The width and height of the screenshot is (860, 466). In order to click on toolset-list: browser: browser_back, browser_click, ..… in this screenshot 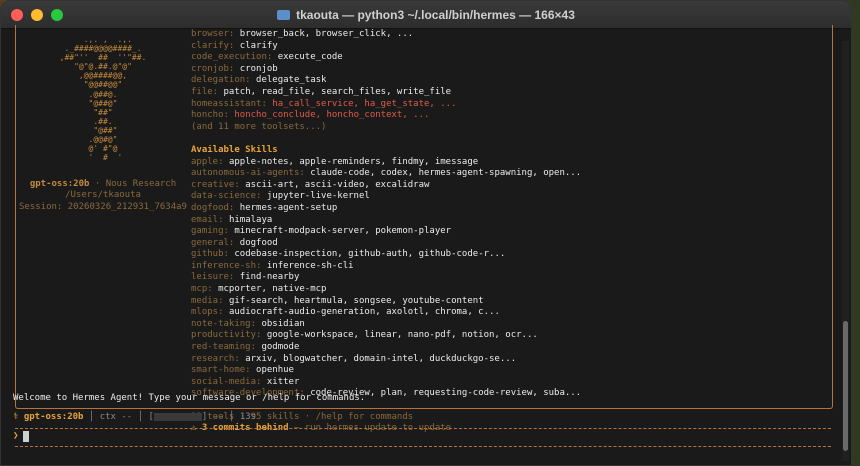, I will do `click(511, 75)`.